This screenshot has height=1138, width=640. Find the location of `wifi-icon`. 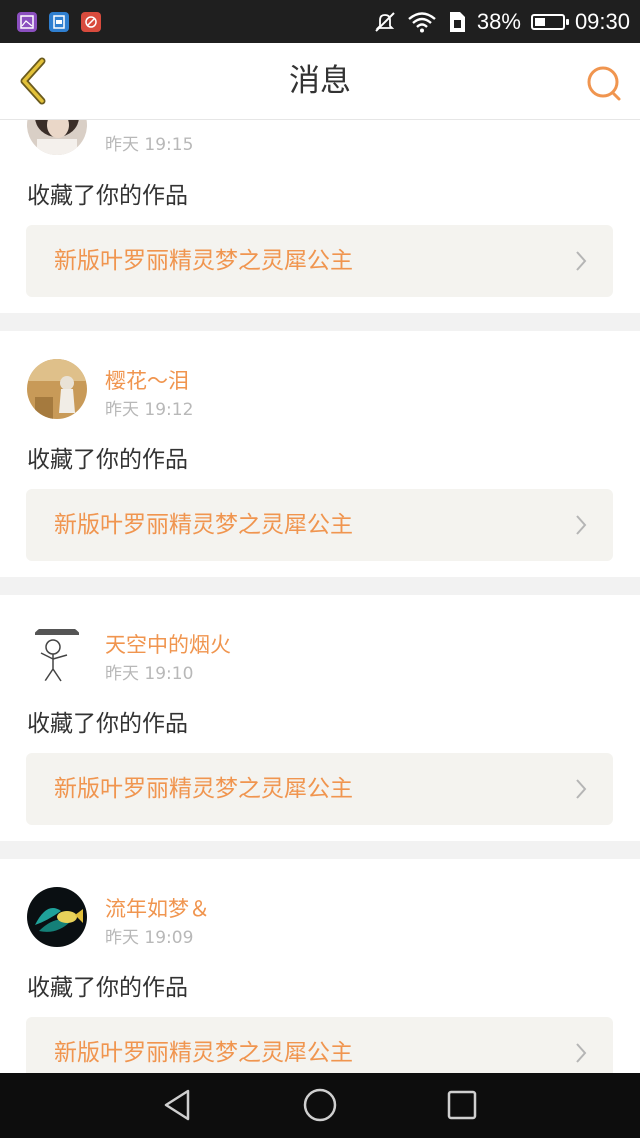

wifi-icon is located at coordinates (422, 21).